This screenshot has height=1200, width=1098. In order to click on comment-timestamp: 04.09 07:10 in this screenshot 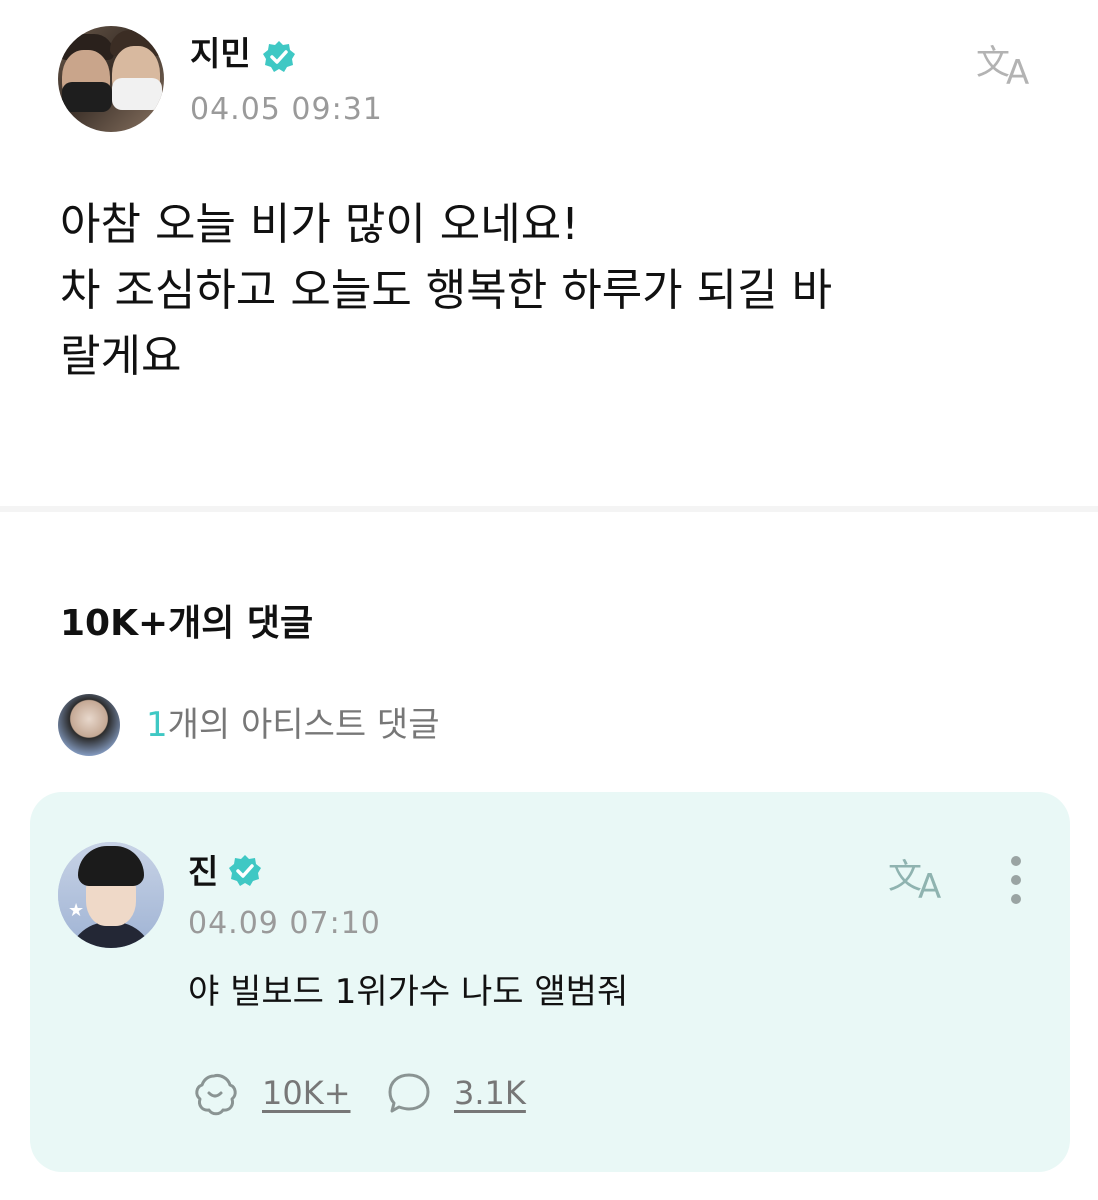, I will do `click(284, 923)`.